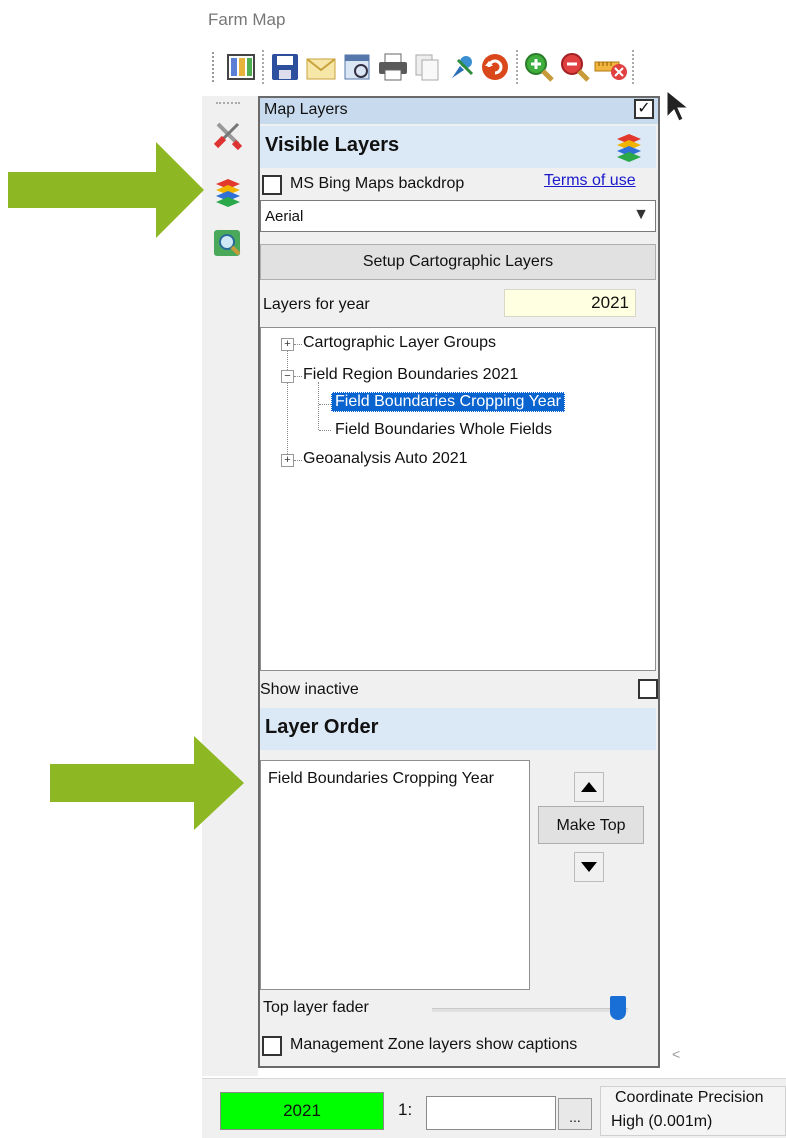 This screenshot has width=786, height=1138. What do you see at coordinates (228, 103) in the screenshot?
I see `sidebar-grip` at bounding box center [228, 103].